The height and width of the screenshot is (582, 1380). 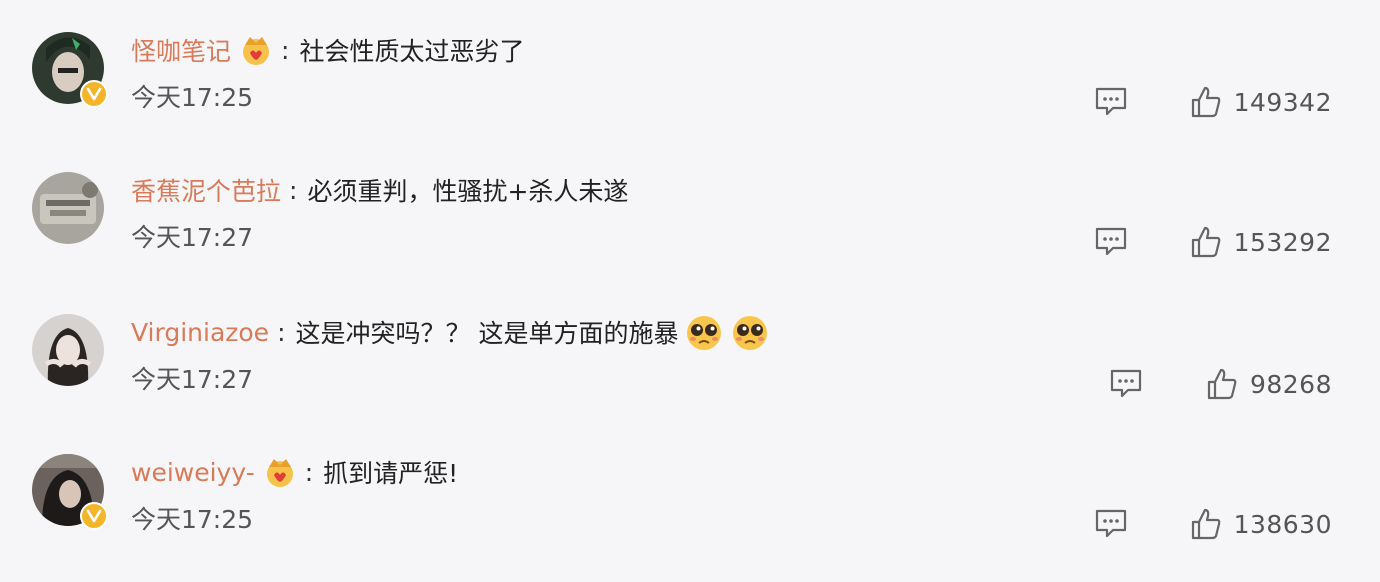 I want to click on like-button: 149342, so click(x=1261, y=102).